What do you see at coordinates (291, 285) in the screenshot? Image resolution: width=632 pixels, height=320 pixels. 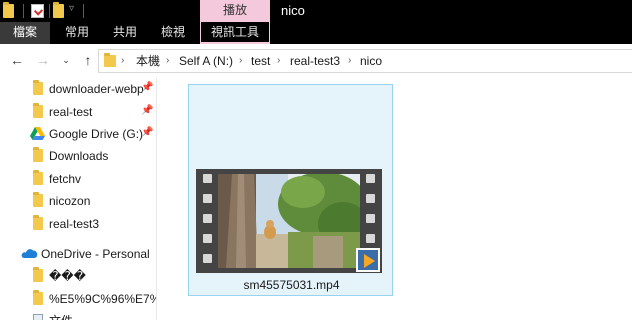 I see `file-name: sm45575031.mp4` at bounding box center [291, 285].